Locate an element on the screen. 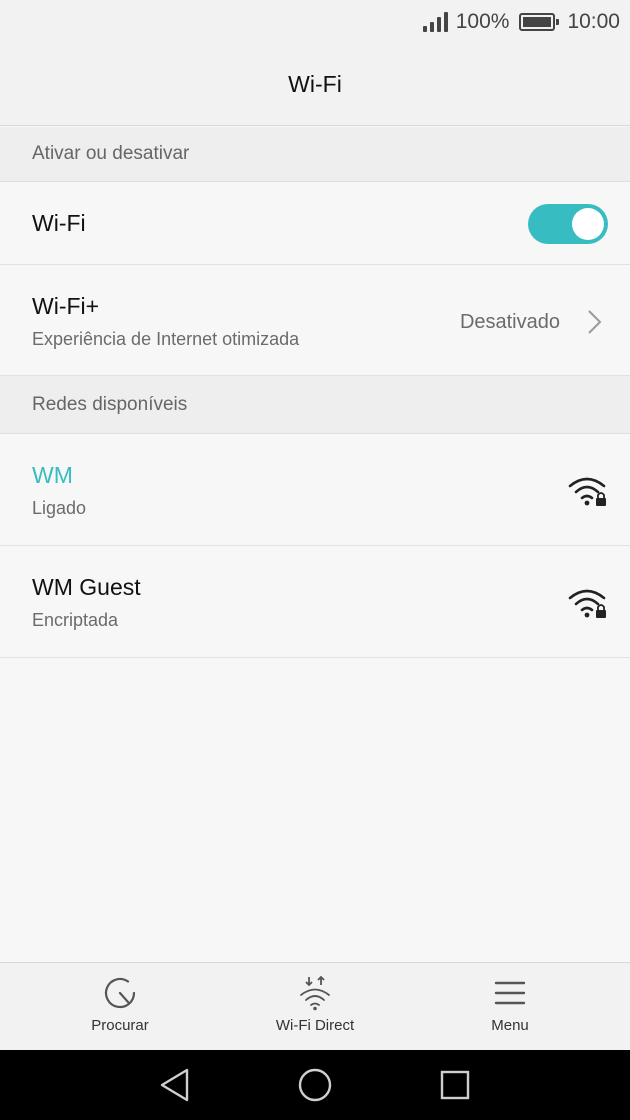 The image size is (630, 1120). menu-icon is located at coordinates (510, 993).